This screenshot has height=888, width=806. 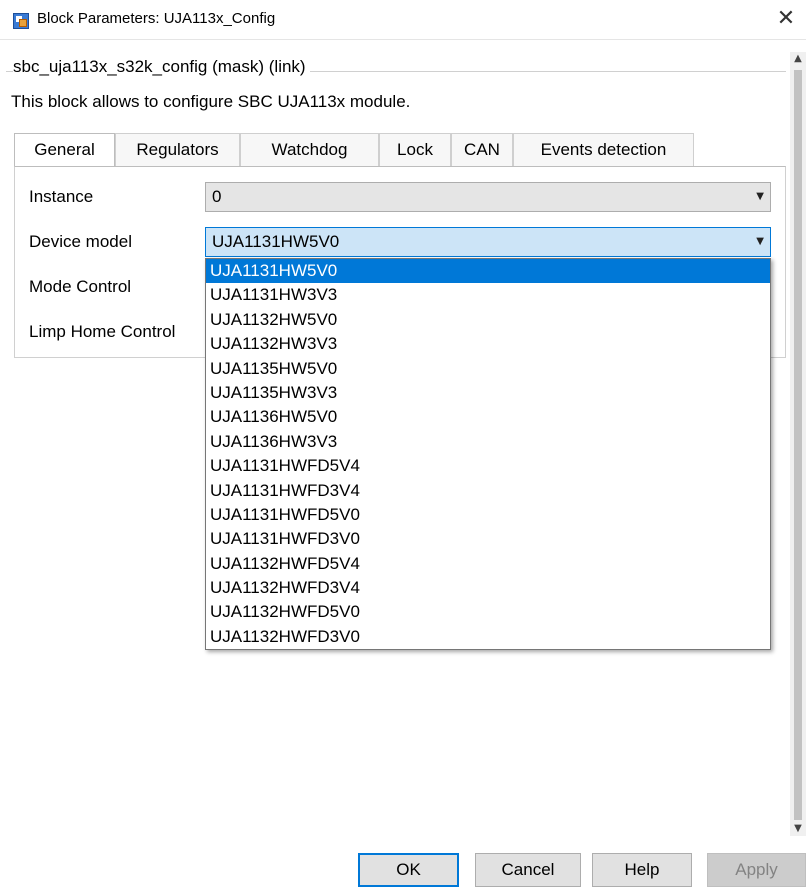 What do you see at coordinates (488, 491) in the screenshot?
I see `dropdown-option: UJA1131HWFD3V4` at bounding box center [488, 491].